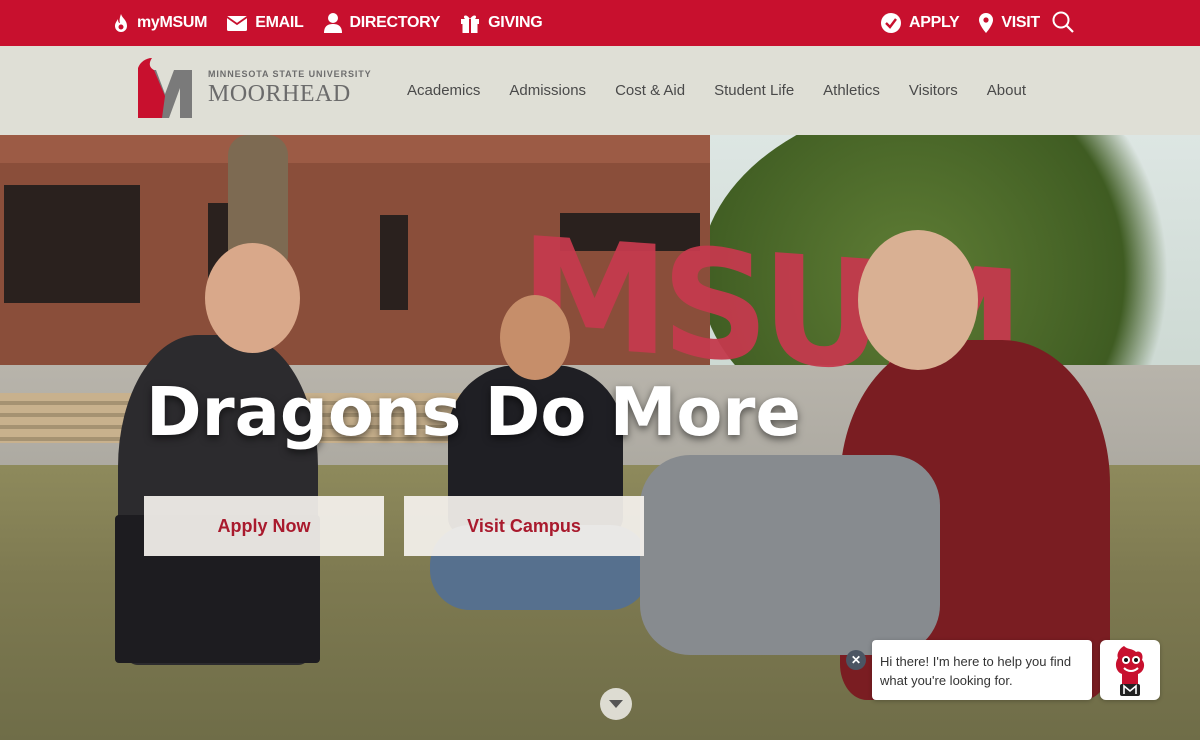 The height and width of the screenshot is (740, 1200). I want to click on apply-link: APPLY, so click(920, 23).